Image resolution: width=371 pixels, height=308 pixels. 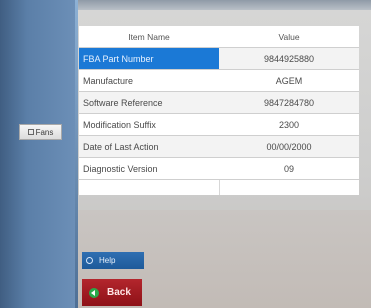 I want to click on fans-button-label: Fans, so click(x=44, y=132).